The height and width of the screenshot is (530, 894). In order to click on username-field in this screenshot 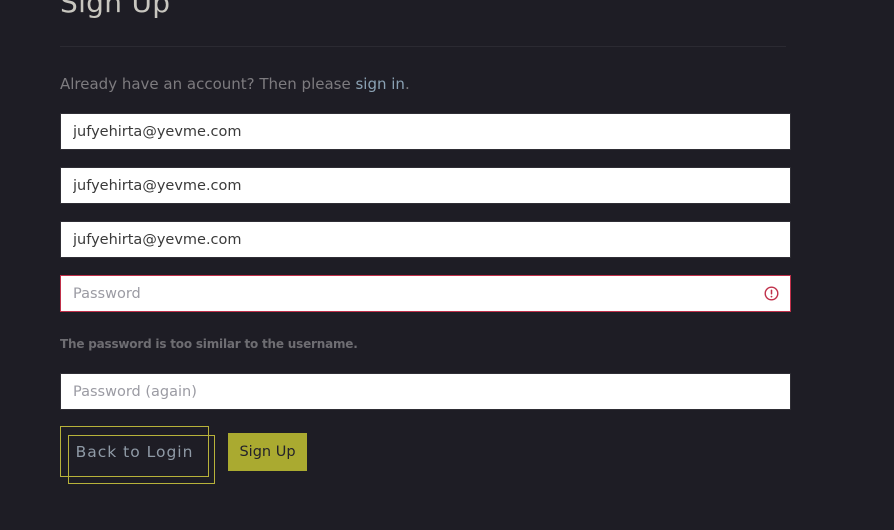, I will do `click(425, 239)`.